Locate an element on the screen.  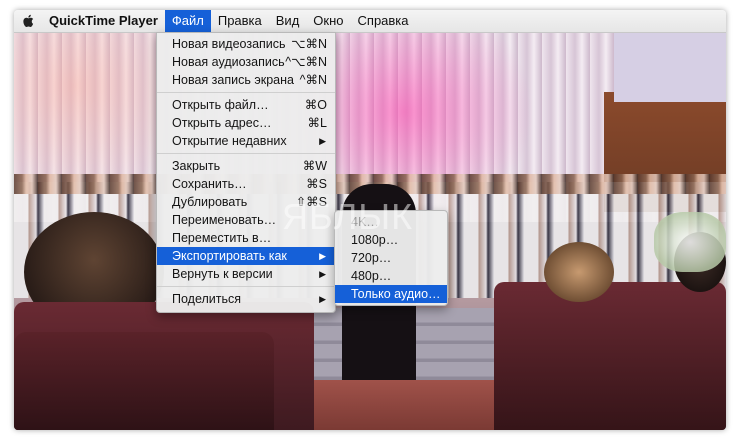
menu-item-open-recent: Открытие недавних ▶ is located at coordinates (246, 141).